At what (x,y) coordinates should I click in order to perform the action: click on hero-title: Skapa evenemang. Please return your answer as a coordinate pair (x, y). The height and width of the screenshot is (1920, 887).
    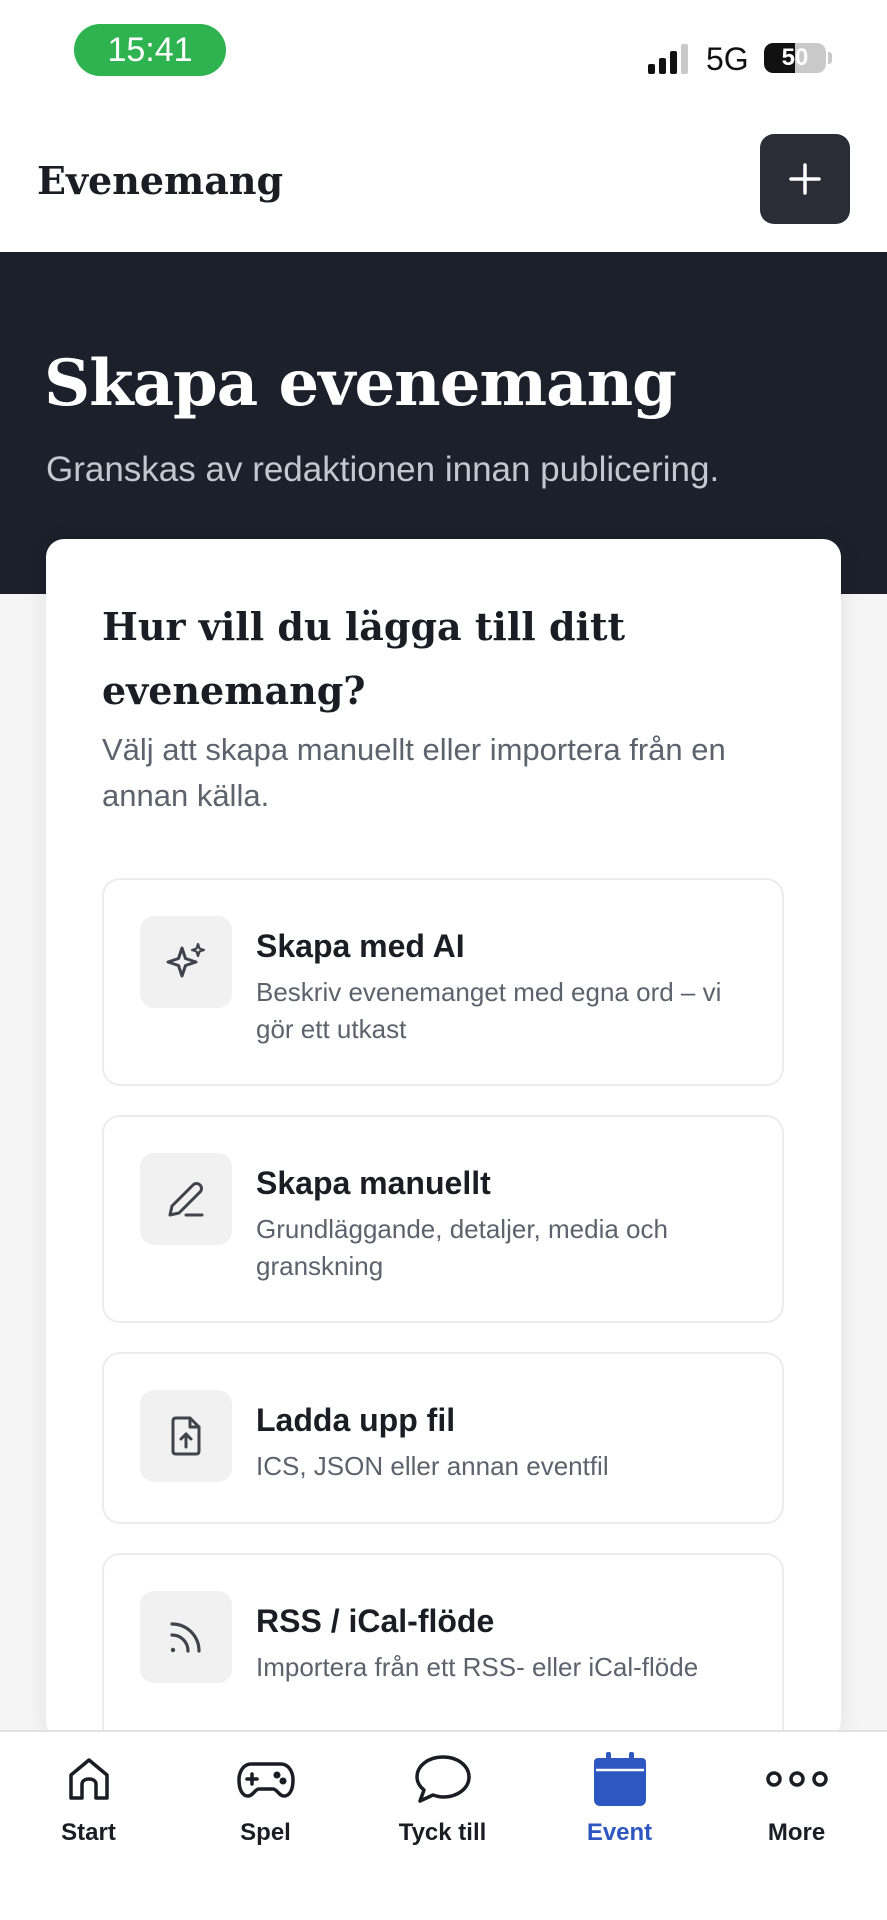
    Looking at the image, I should click on (360, 383).